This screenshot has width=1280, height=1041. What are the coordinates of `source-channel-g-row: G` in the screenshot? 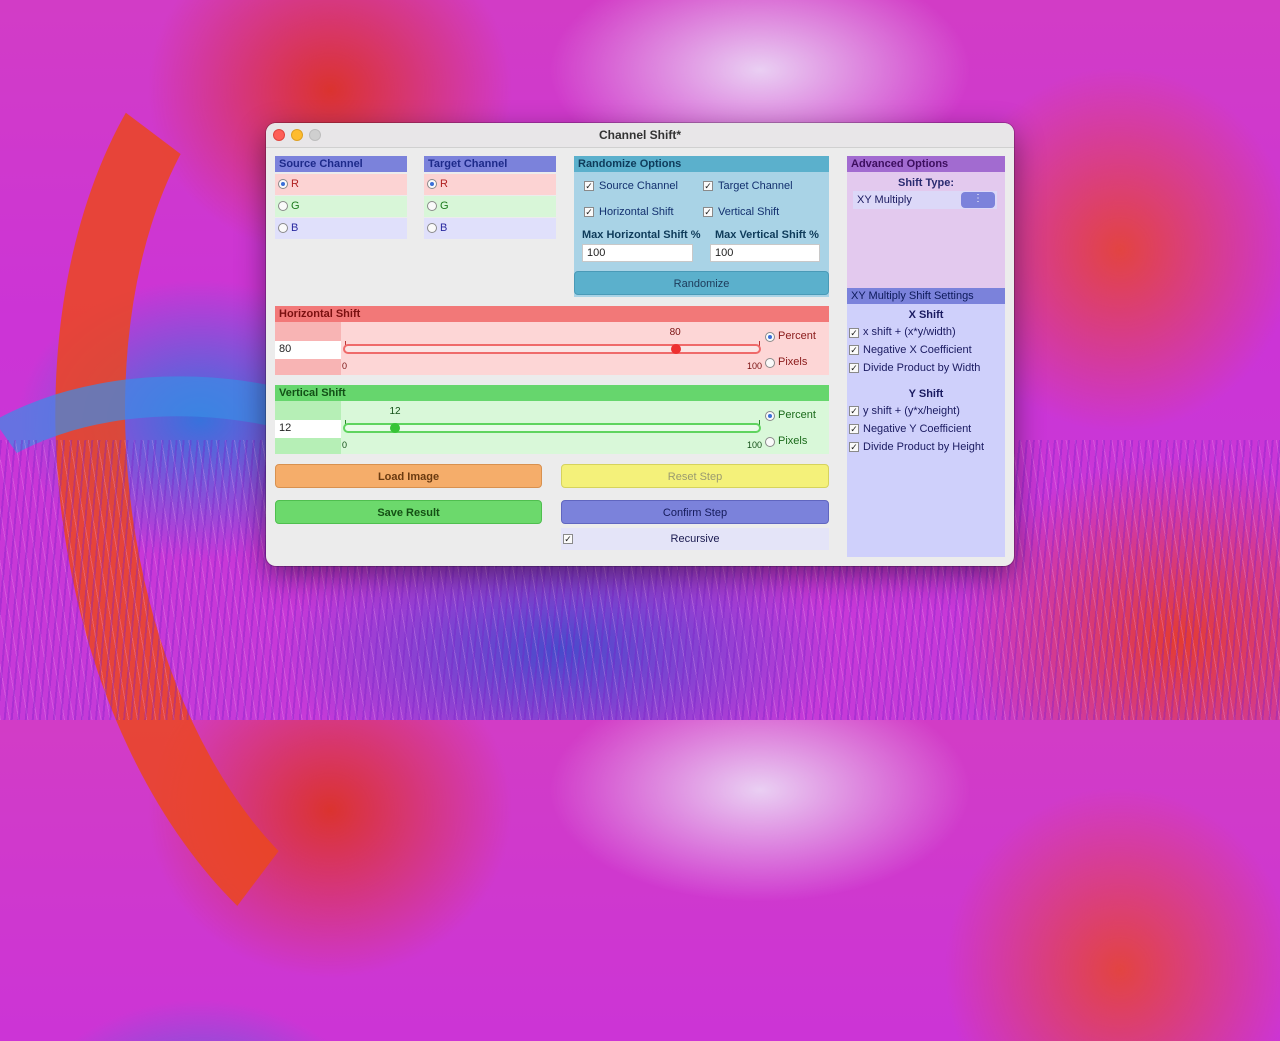 It's located at (341, 206).